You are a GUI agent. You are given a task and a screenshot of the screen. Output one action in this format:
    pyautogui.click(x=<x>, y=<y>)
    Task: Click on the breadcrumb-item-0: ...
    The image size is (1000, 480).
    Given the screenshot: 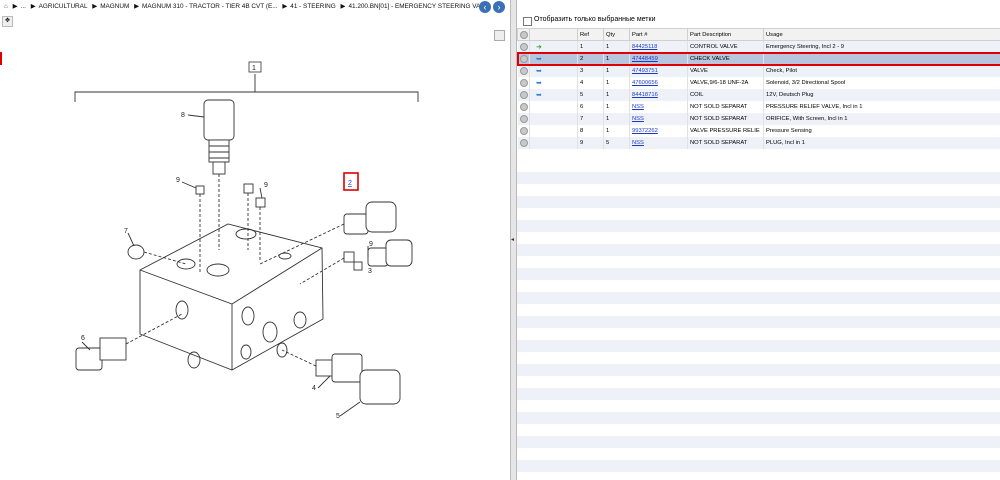 What is the action you would take?
    pyautogui.click(x=23, y=6)
    